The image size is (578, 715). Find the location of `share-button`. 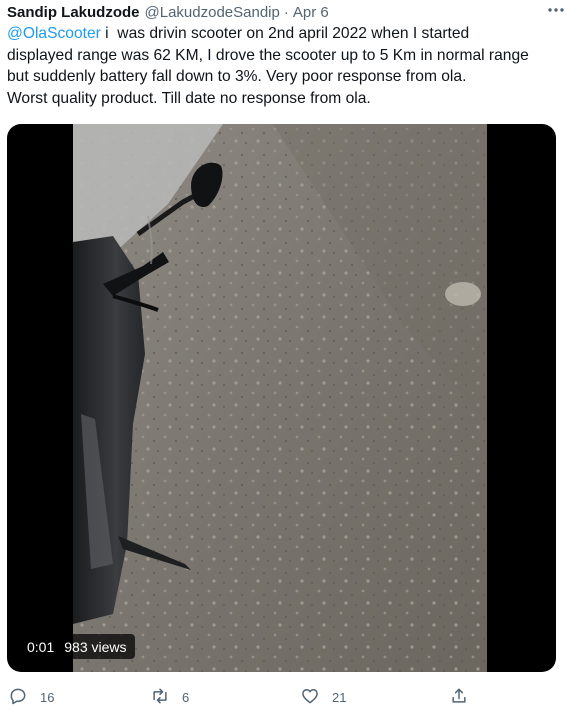

share-button is located at coordinates (459, 697).